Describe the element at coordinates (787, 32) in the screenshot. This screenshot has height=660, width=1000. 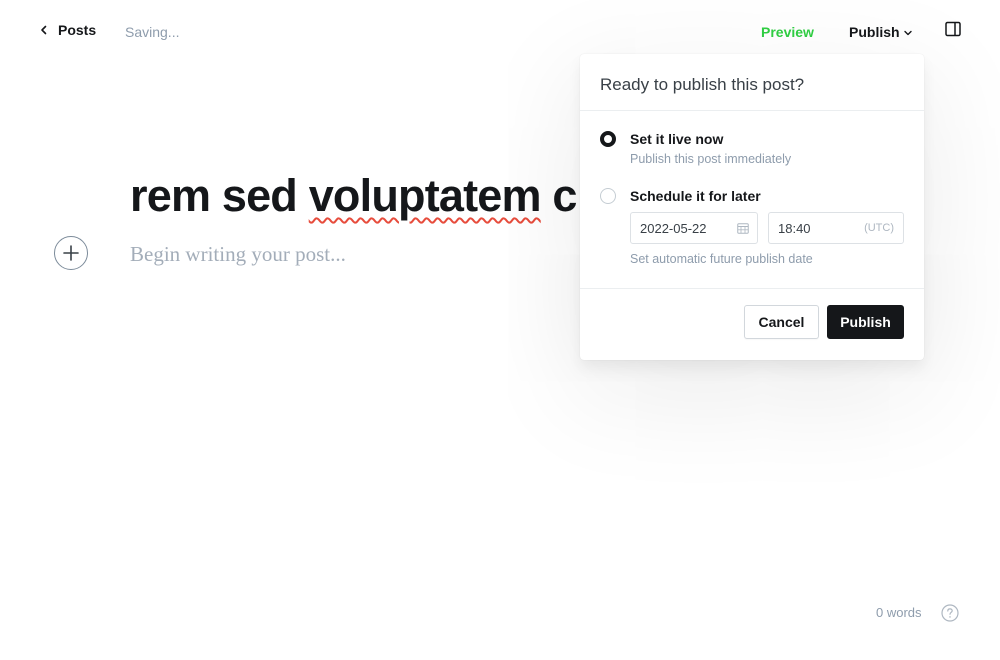
I see `preview-button: Preview` at that location.